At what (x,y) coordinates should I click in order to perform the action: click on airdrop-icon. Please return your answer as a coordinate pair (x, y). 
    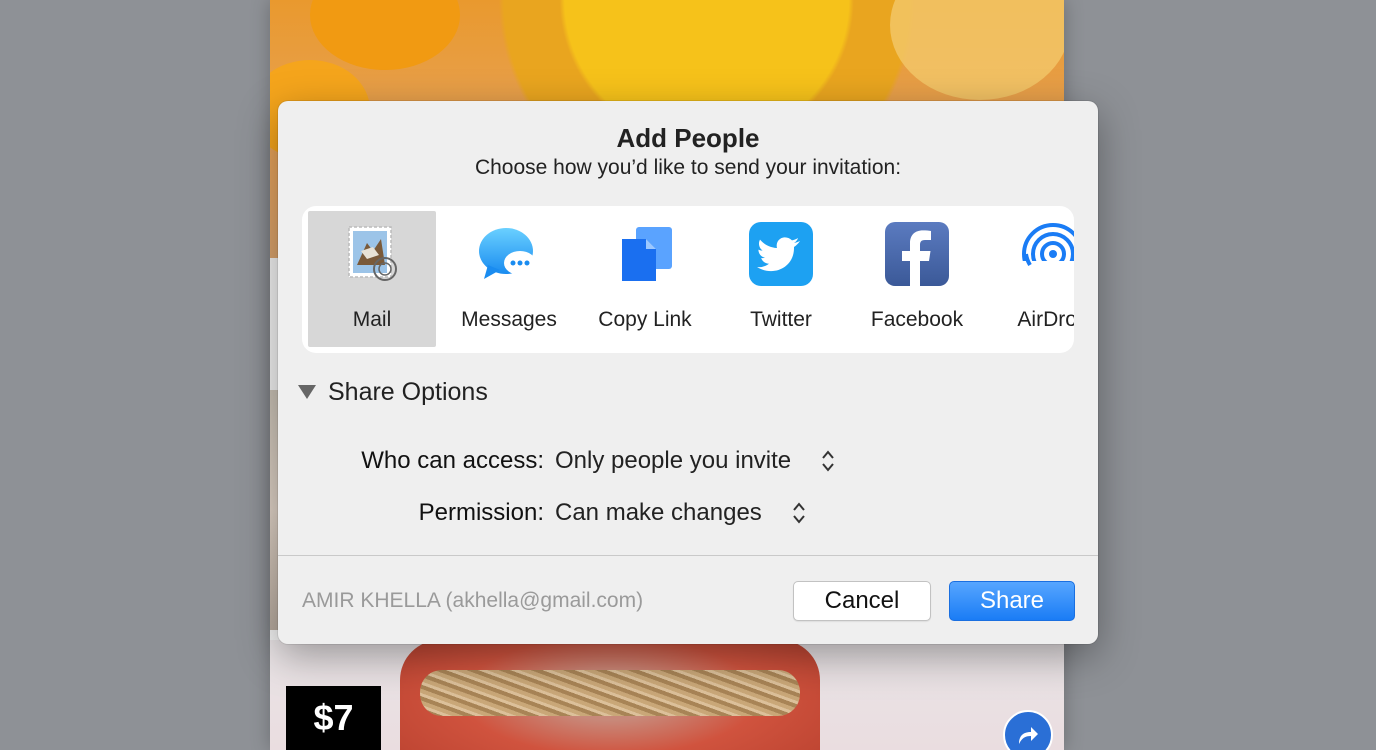
    Looking at the image, I should click on (1047, 254).